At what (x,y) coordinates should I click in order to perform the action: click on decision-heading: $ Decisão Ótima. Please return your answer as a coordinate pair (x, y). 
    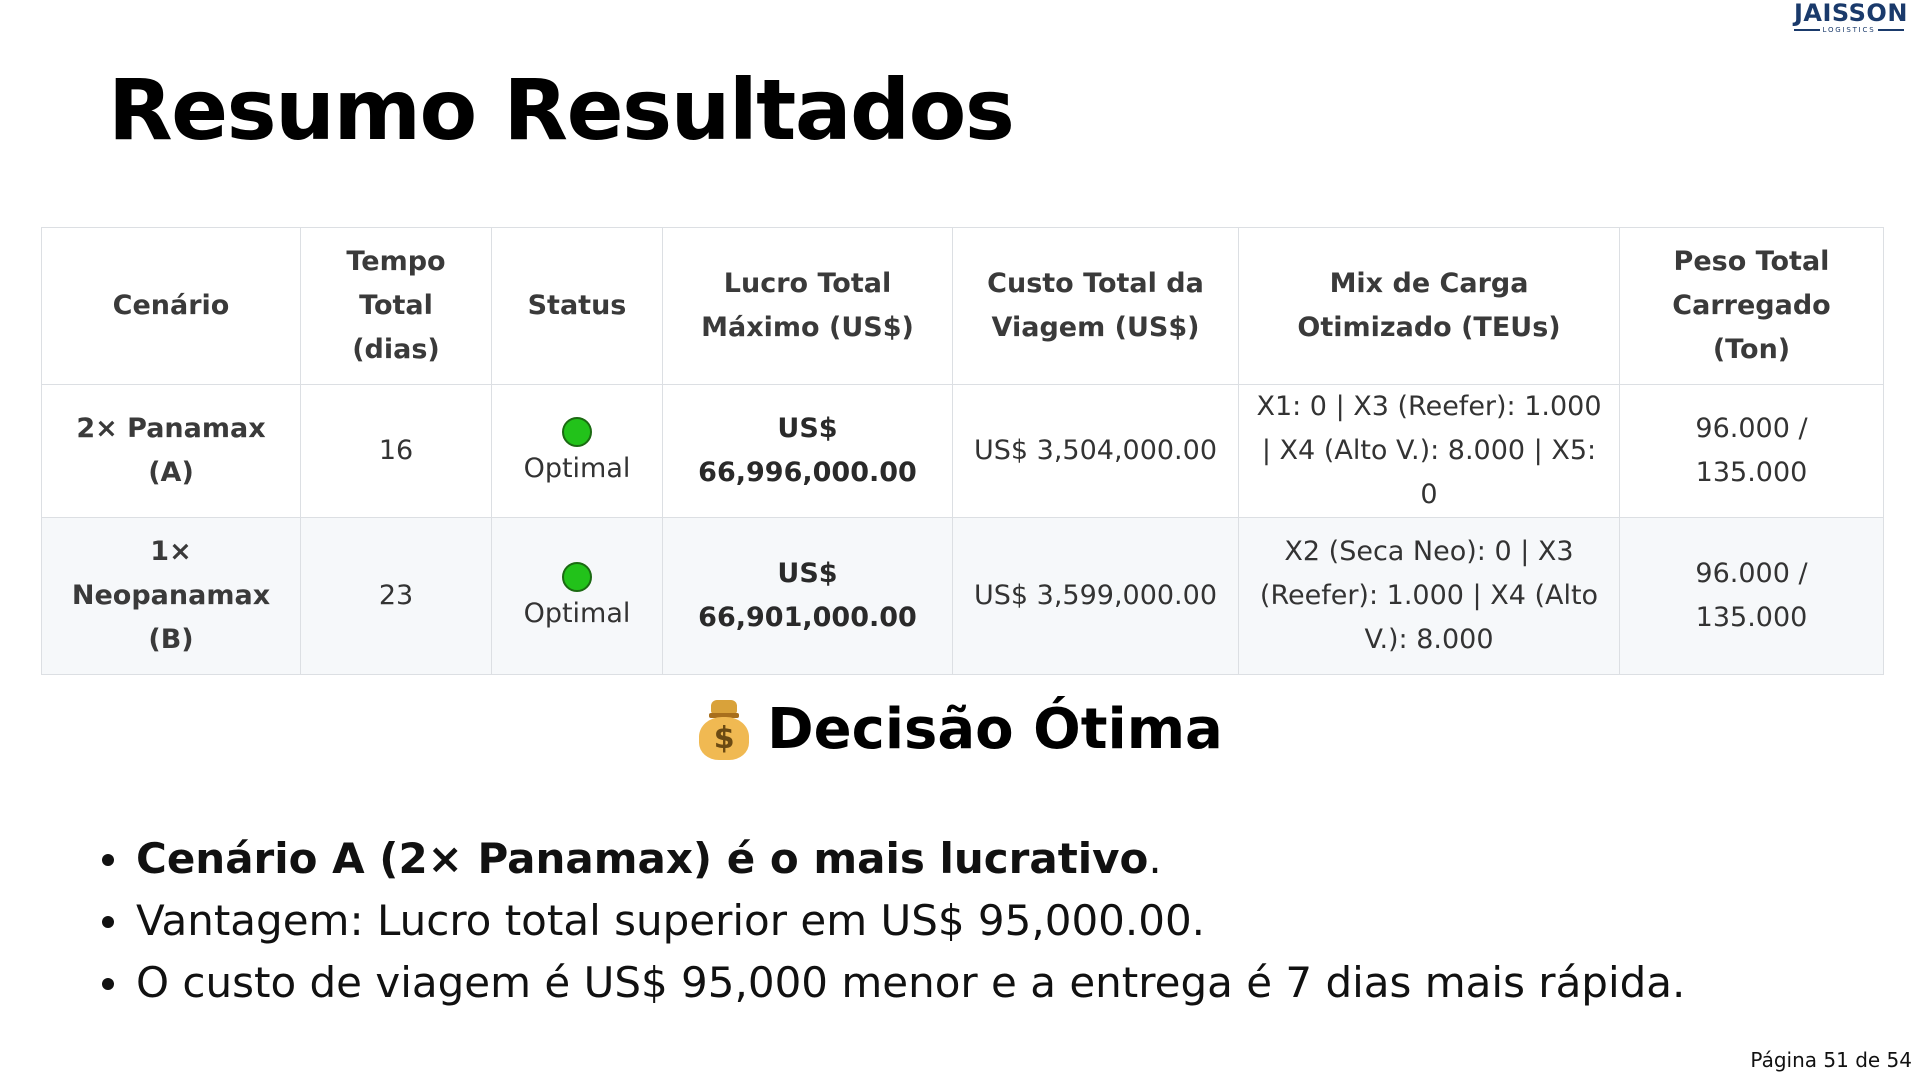
    Looking at the image, I should click on (960, 730).